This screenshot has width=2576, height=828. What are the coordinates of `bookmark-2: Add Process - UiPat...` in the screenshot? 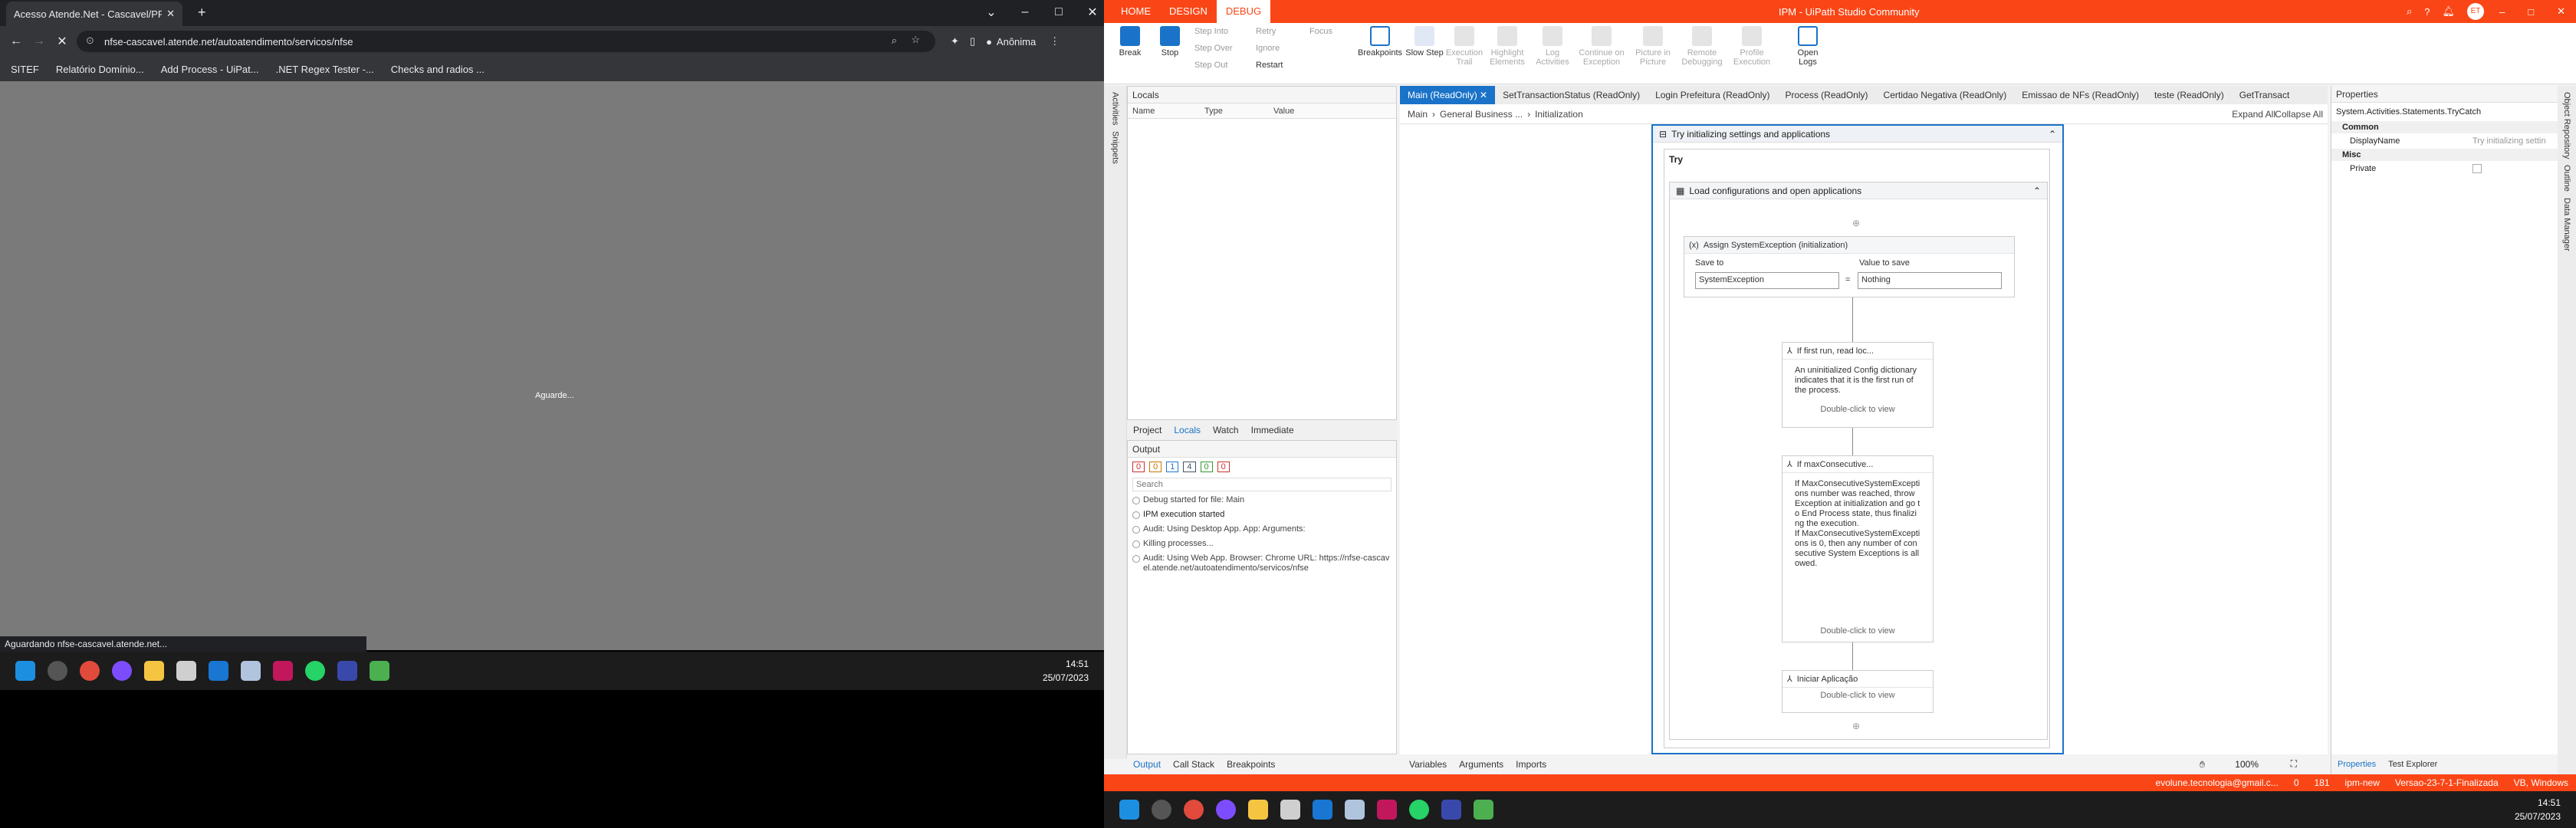 It's located at (210, 70).